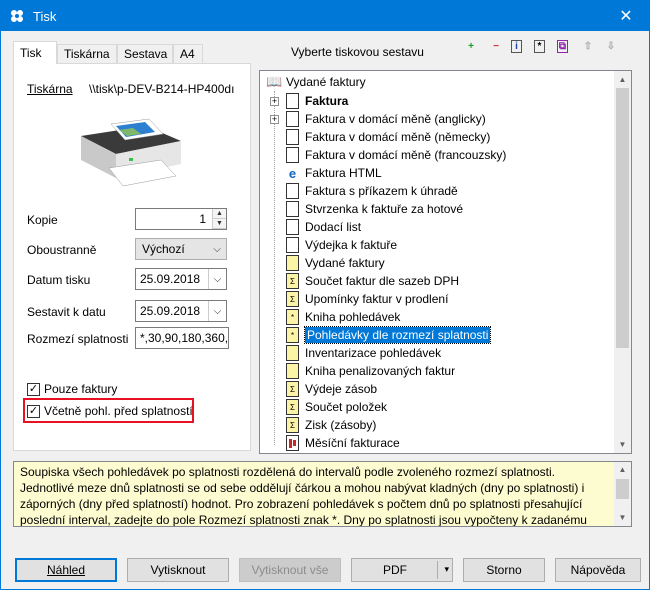  What do you see at coordinates (290, 570) in the screenshot?
I see `print-all-button: Vytisknout vše` at bounding box center [290, 570].